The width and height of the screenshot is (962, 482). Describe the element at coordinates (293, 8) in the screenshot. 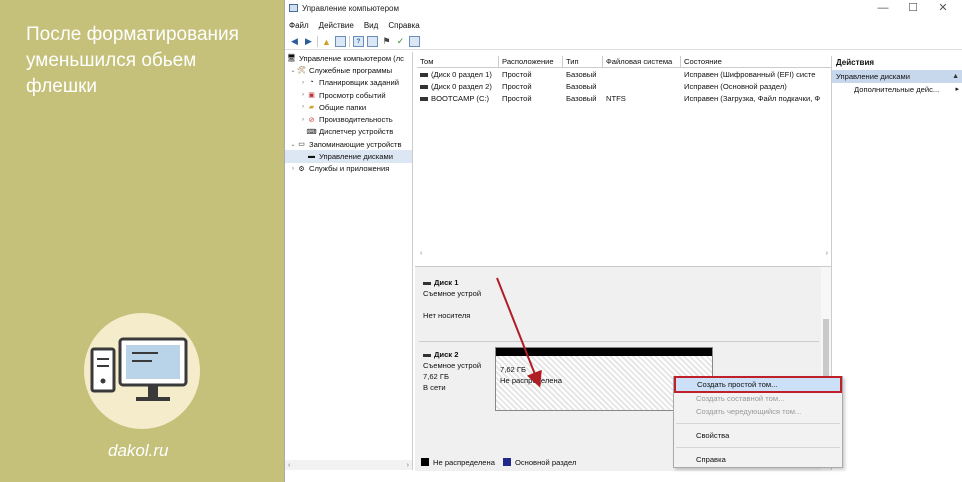

I see `app-icon` at that location.